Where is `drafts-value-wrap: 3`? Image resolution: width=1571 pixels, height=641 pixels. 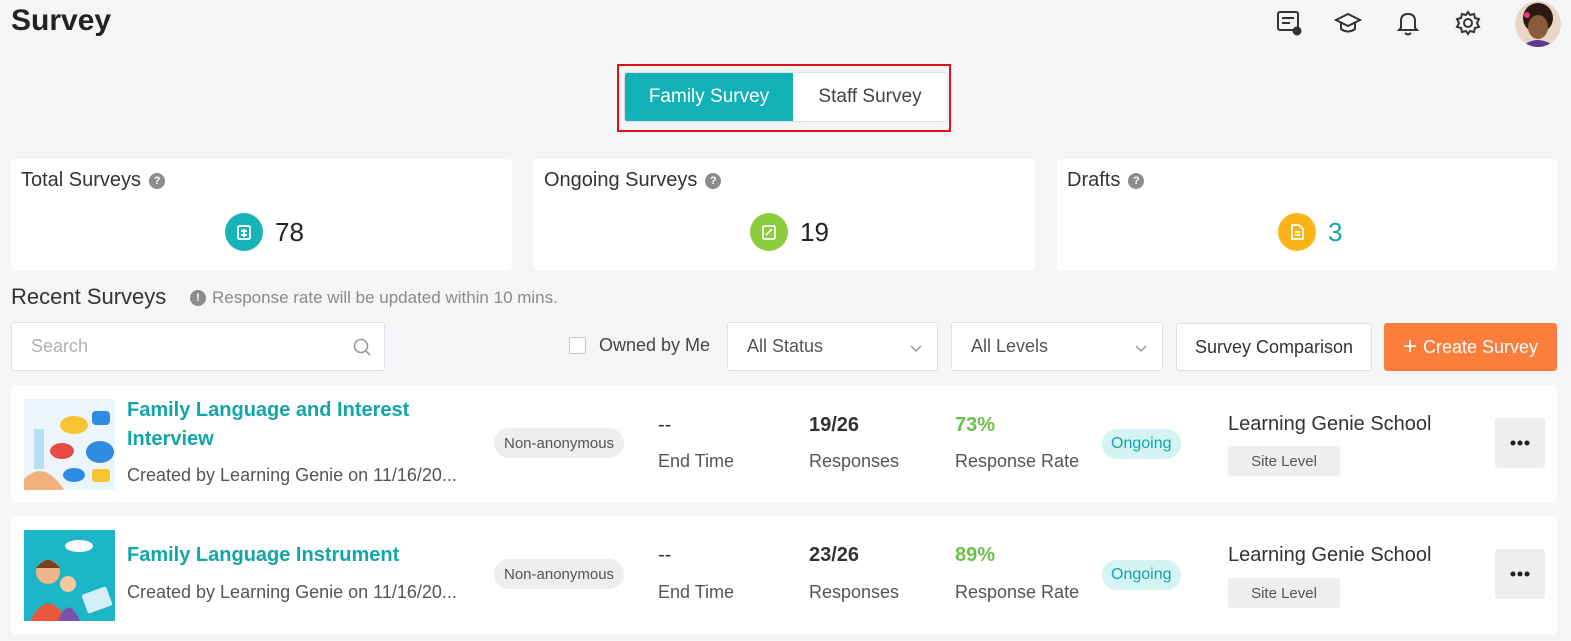
drafts-value-wrap: 3 is located at coordinates (1310, 232).